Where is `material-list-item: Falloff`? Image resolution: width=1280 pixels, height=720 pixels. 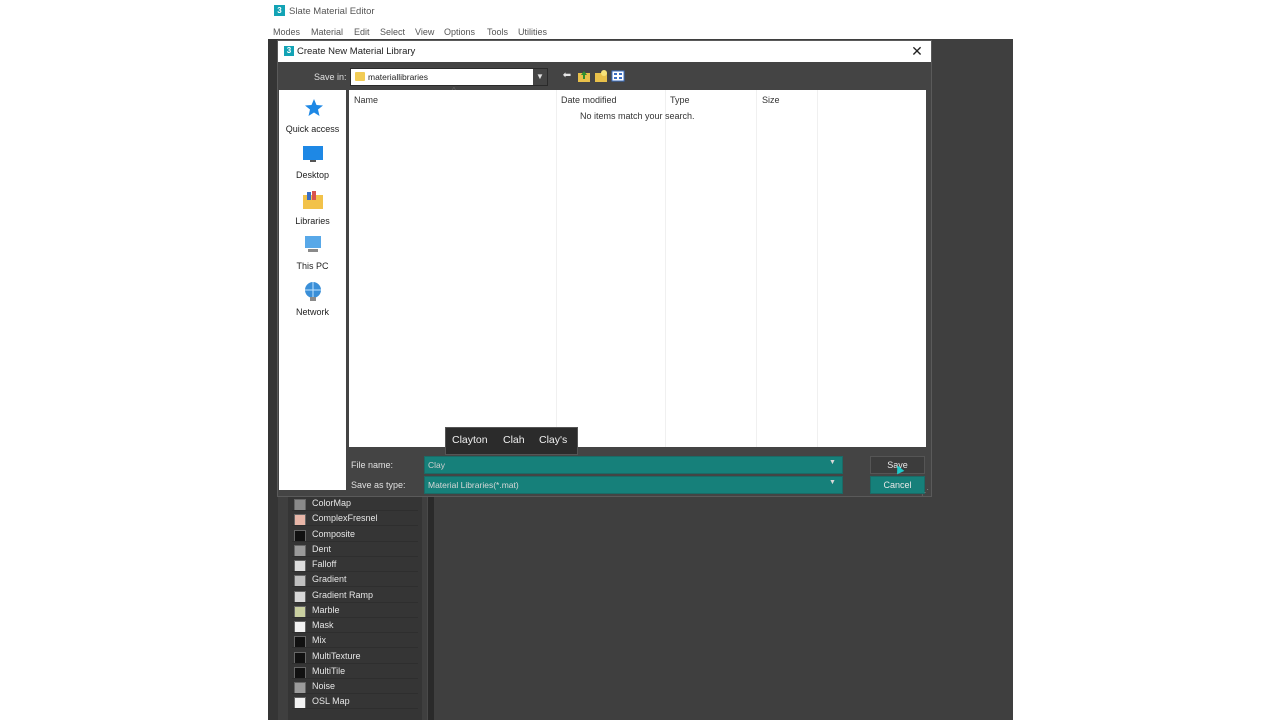 material-list-item: Falloff is located at coordinates (355, 565).